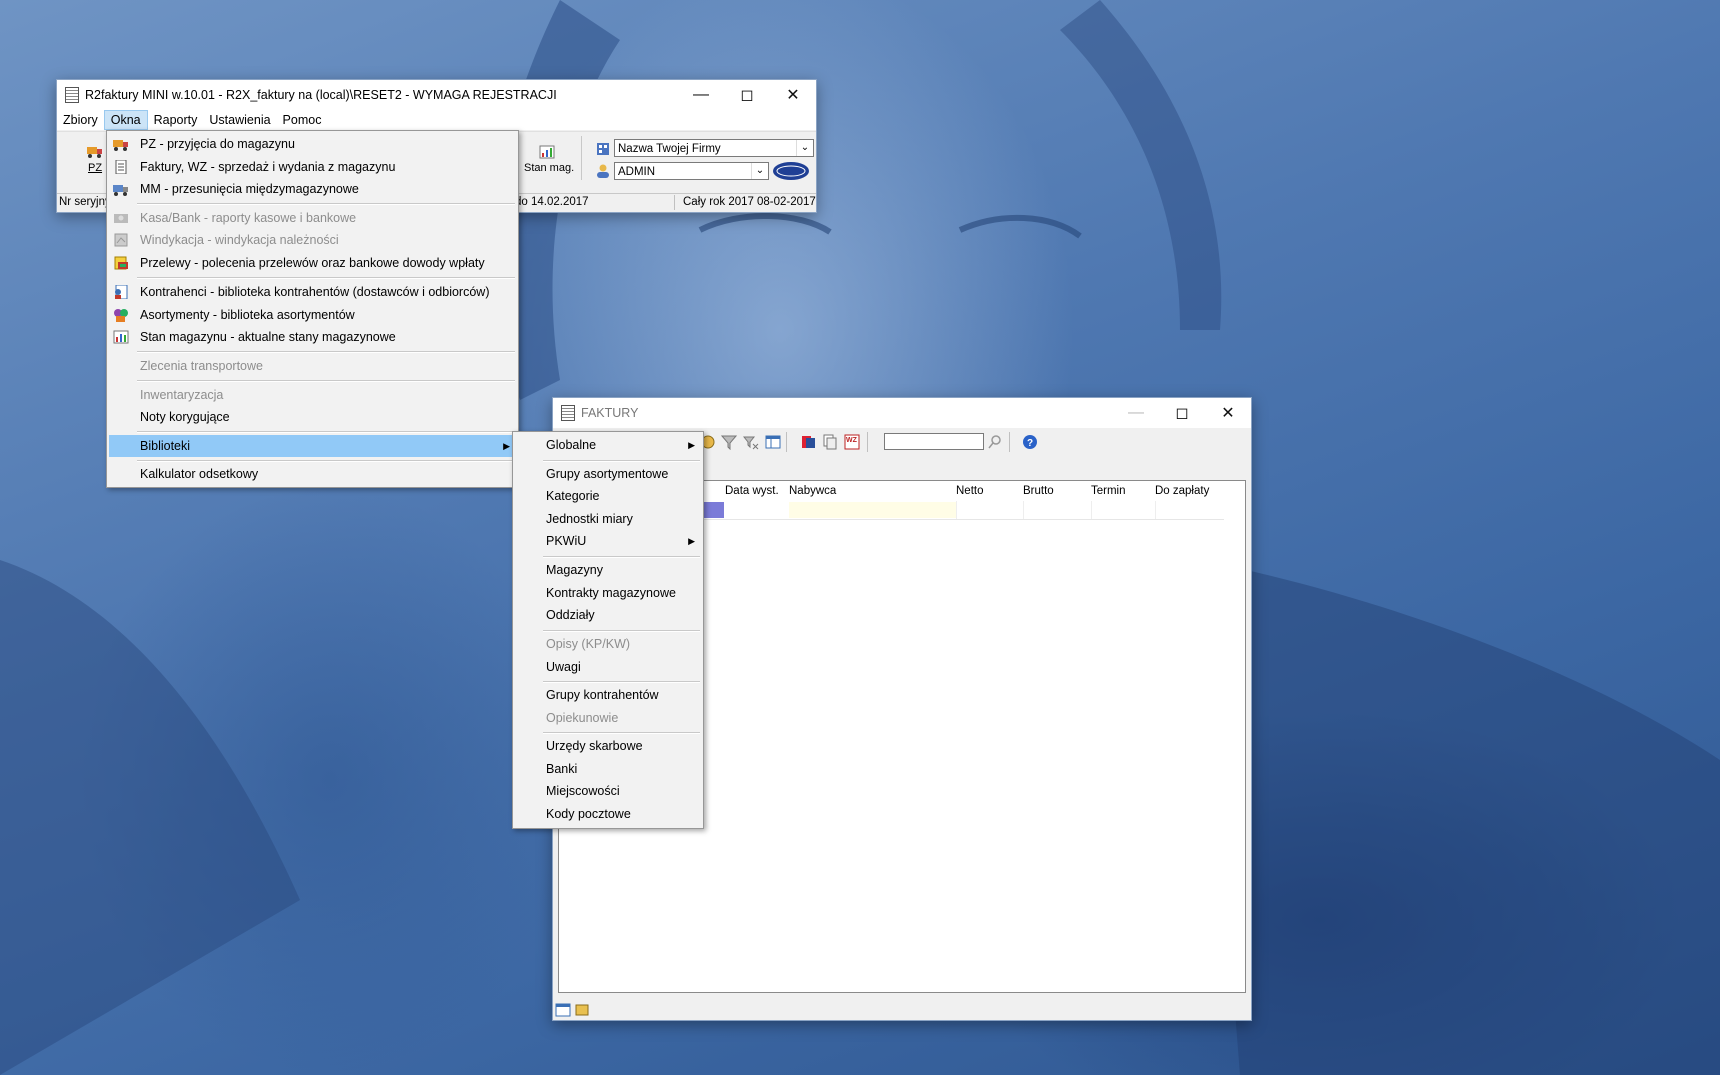  Describe the element at coordinates (568, 413) in the screenshot. I see `invoice-window-icon` at that location.